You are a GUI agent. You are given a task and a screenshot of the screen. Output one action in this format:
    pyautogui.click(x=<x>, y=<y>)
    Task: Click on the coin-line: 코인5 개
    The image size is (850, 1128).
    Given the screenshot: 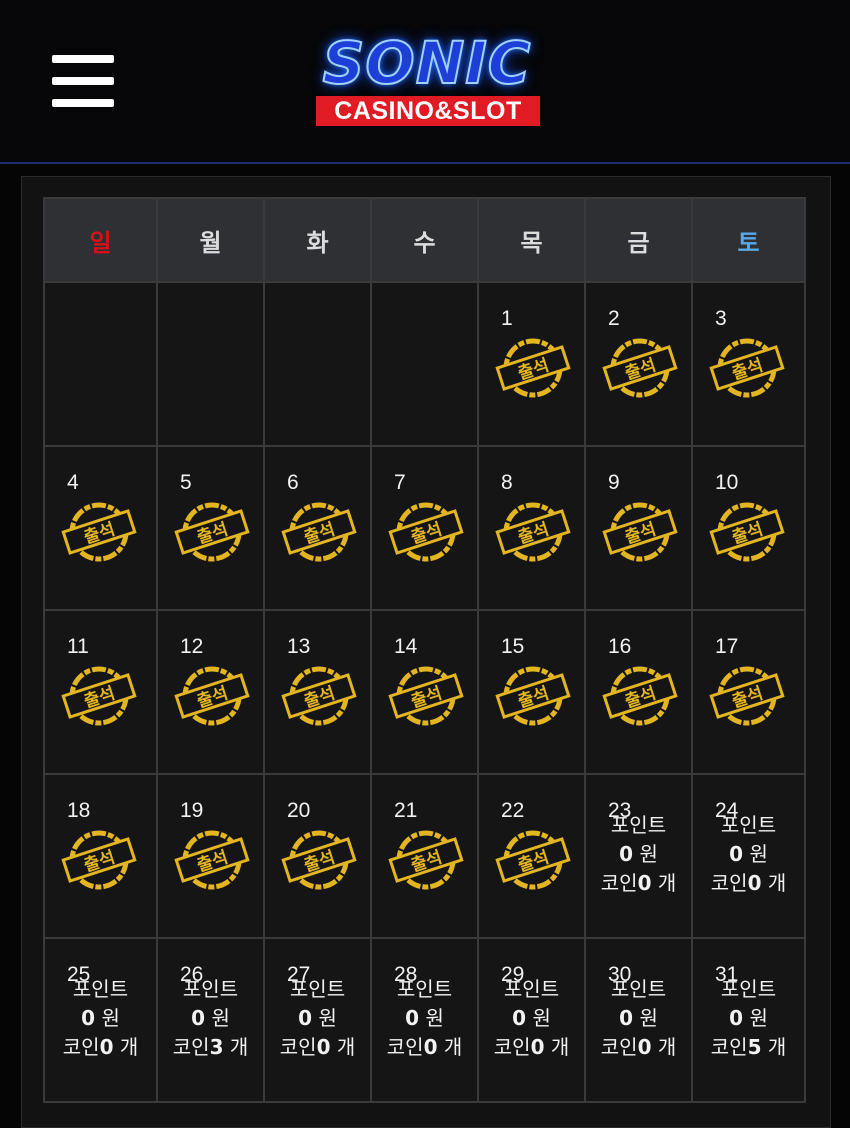 What is the action you would take?
    pyautogui.click(x=748, y=1047)
    